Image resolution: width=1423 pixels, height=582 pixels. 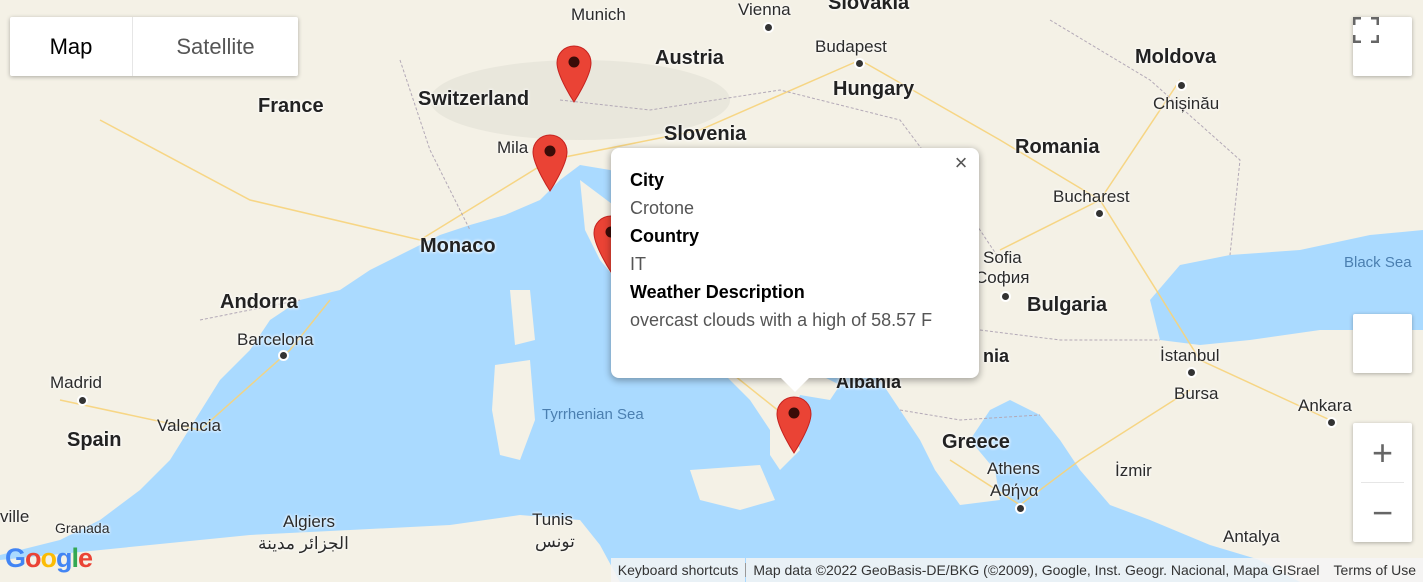 I want to click on marker-crotone, so click(x=794, y=425).